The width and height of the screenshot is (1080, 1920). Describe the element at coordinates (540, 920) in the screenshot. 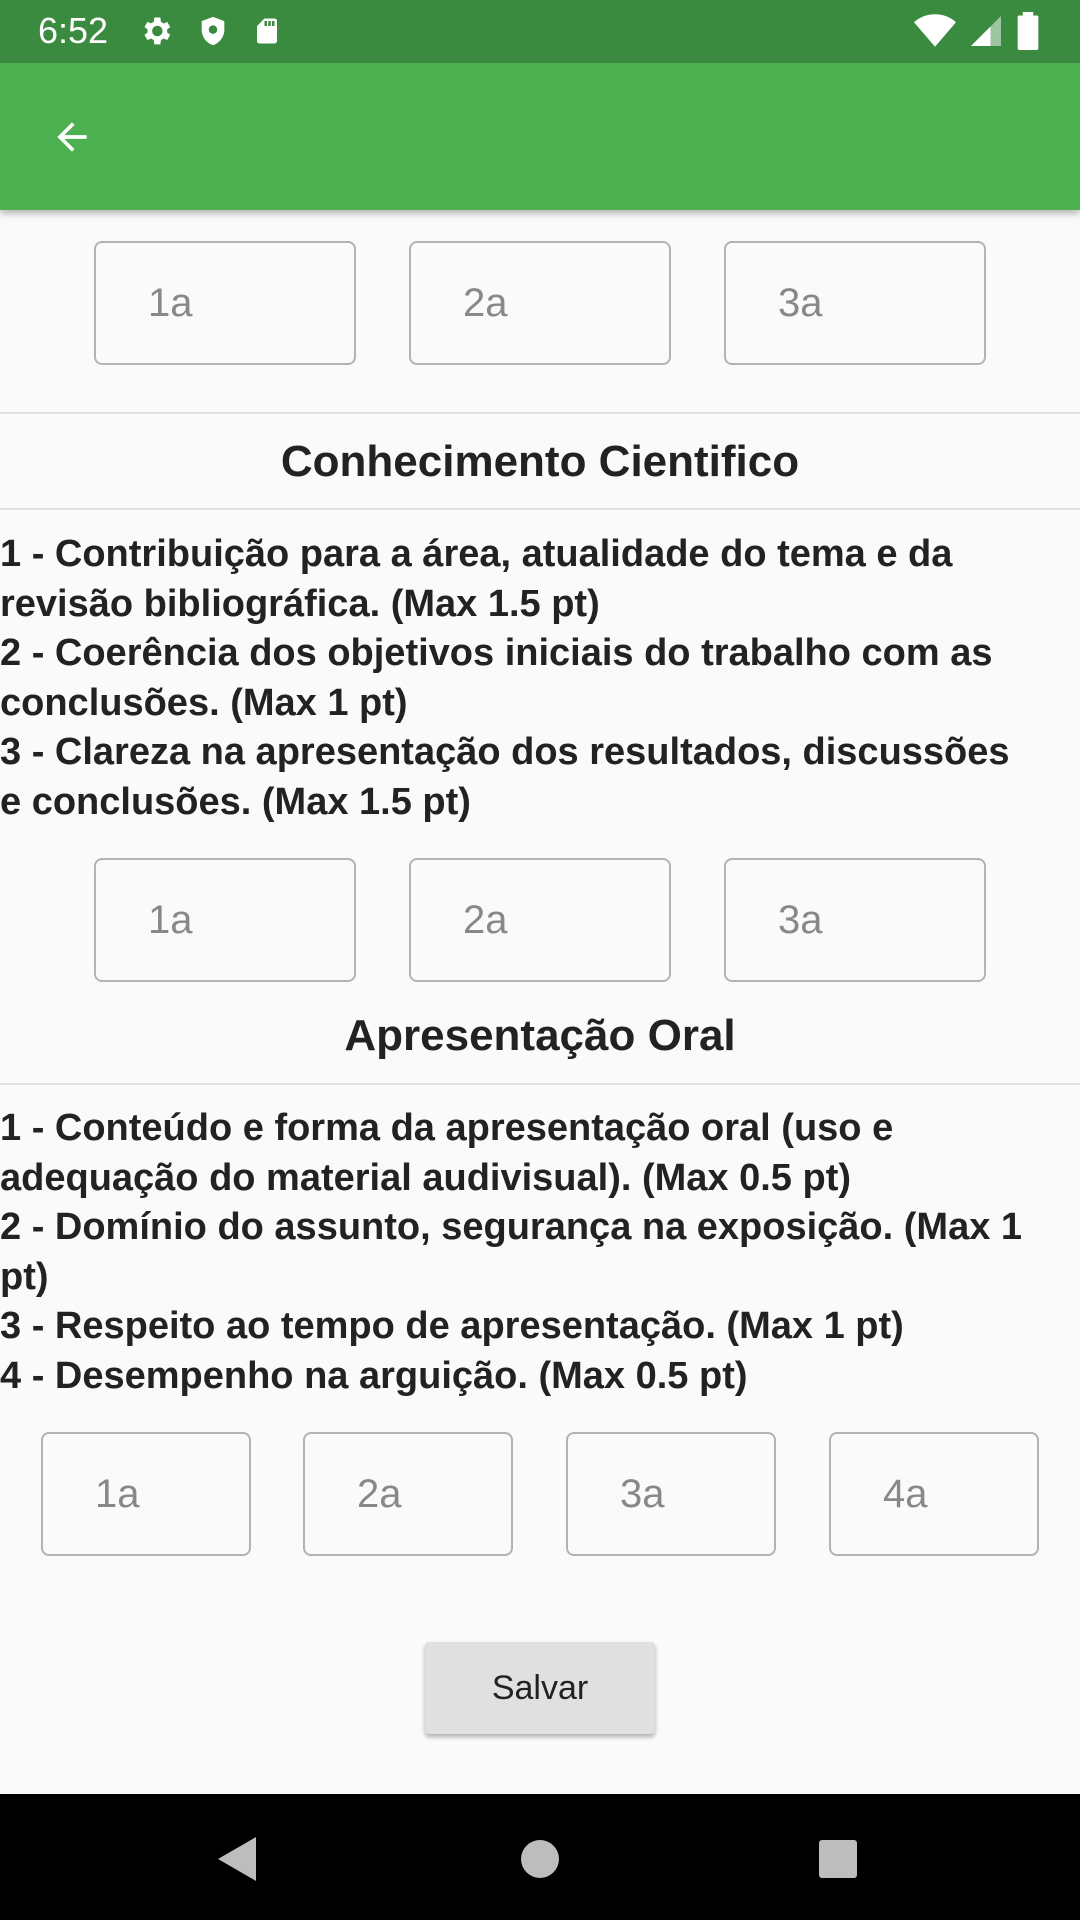

I see `score-field-cientifico-2a` at that location.